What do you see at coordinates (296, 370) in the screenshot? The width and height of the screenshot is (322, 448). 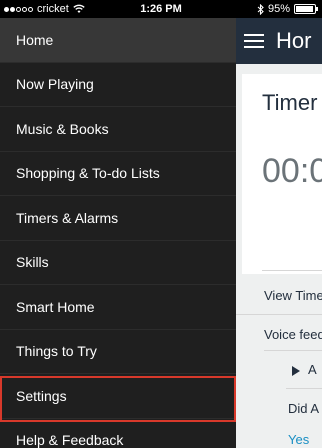 I see `play-icon` at bounding box center [296, 370].